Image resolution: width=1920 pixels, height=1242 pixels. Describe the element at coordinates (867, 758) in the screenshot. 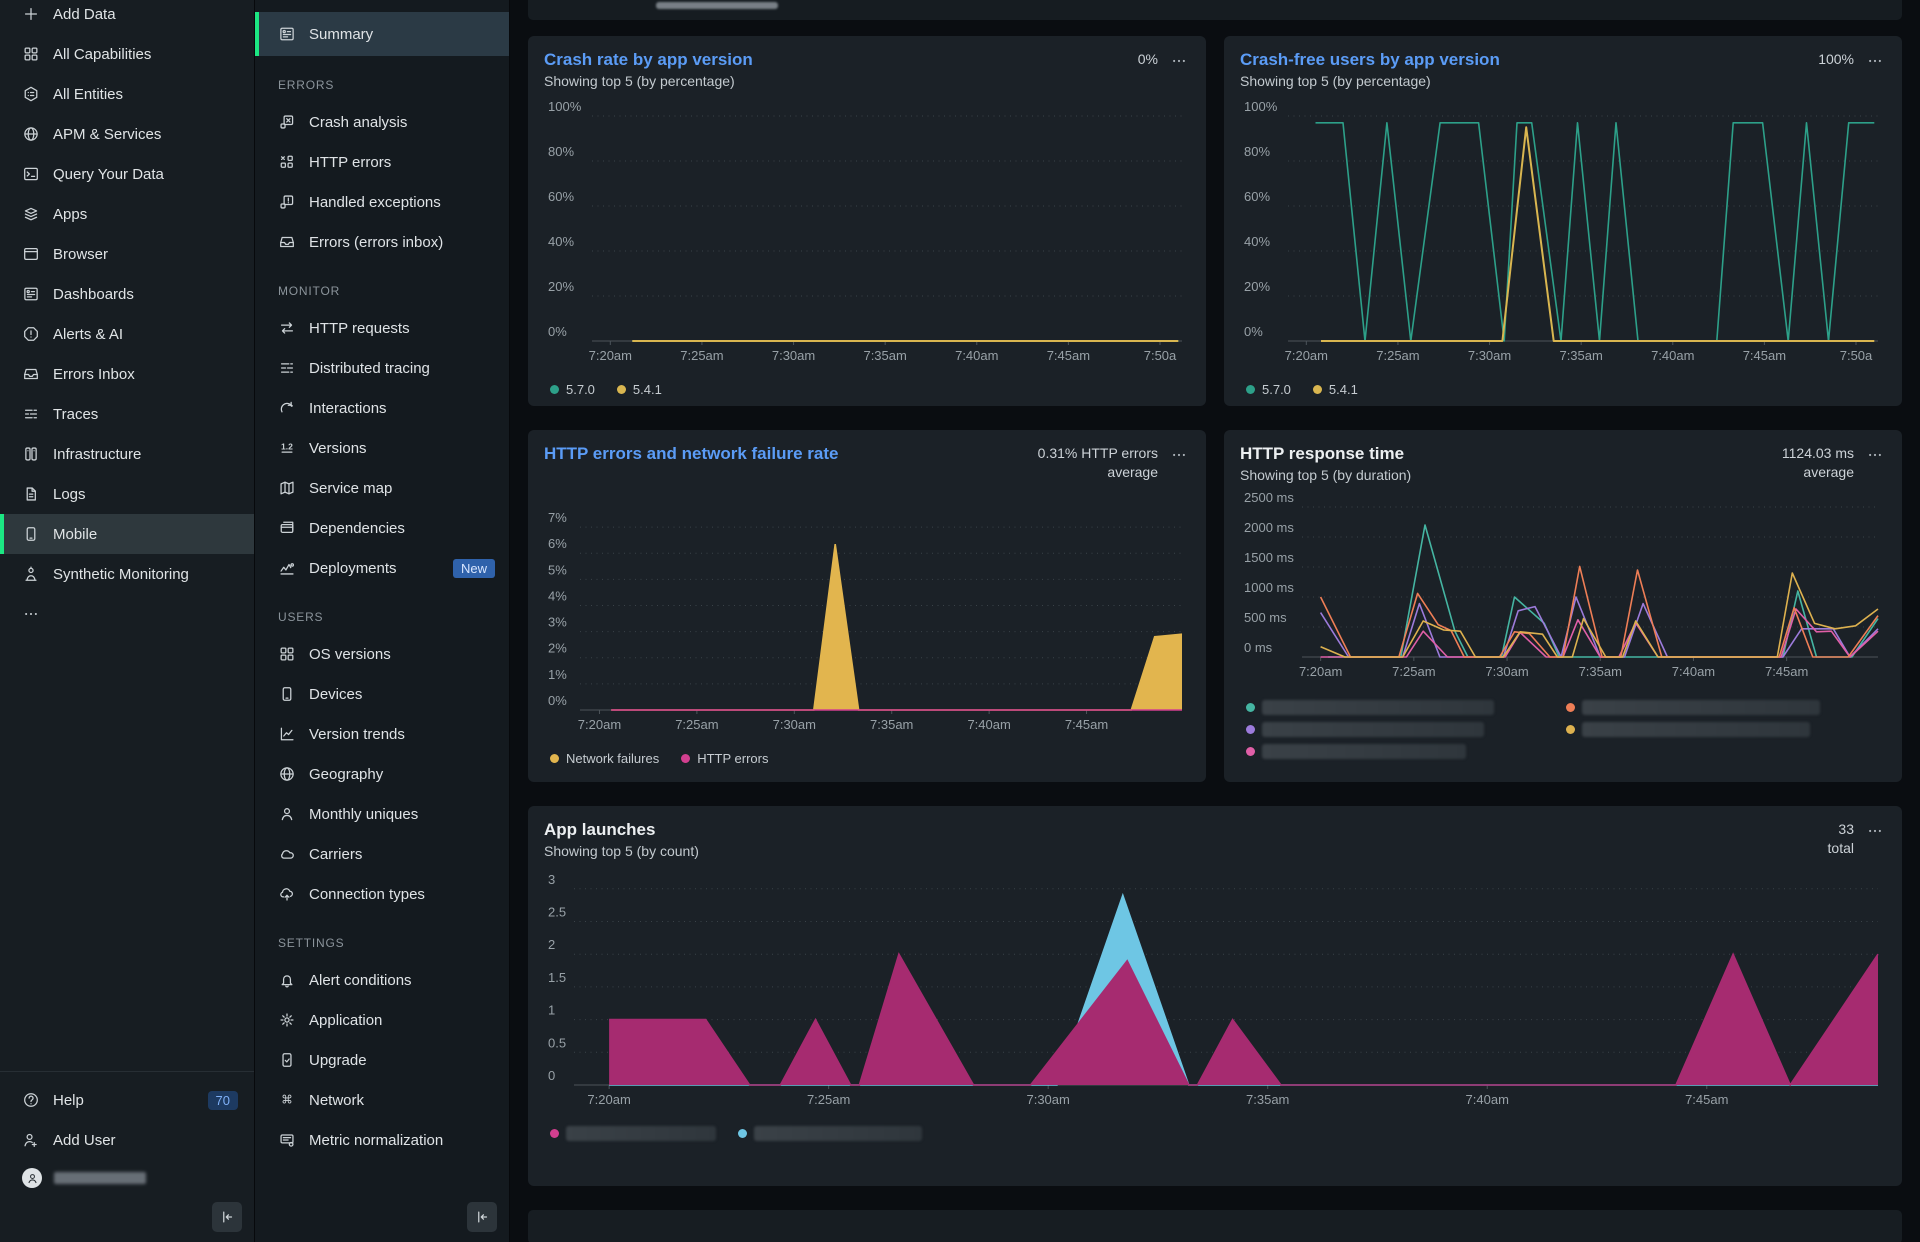

I see `chart-legend: Network failures HTTP errors` at that location.